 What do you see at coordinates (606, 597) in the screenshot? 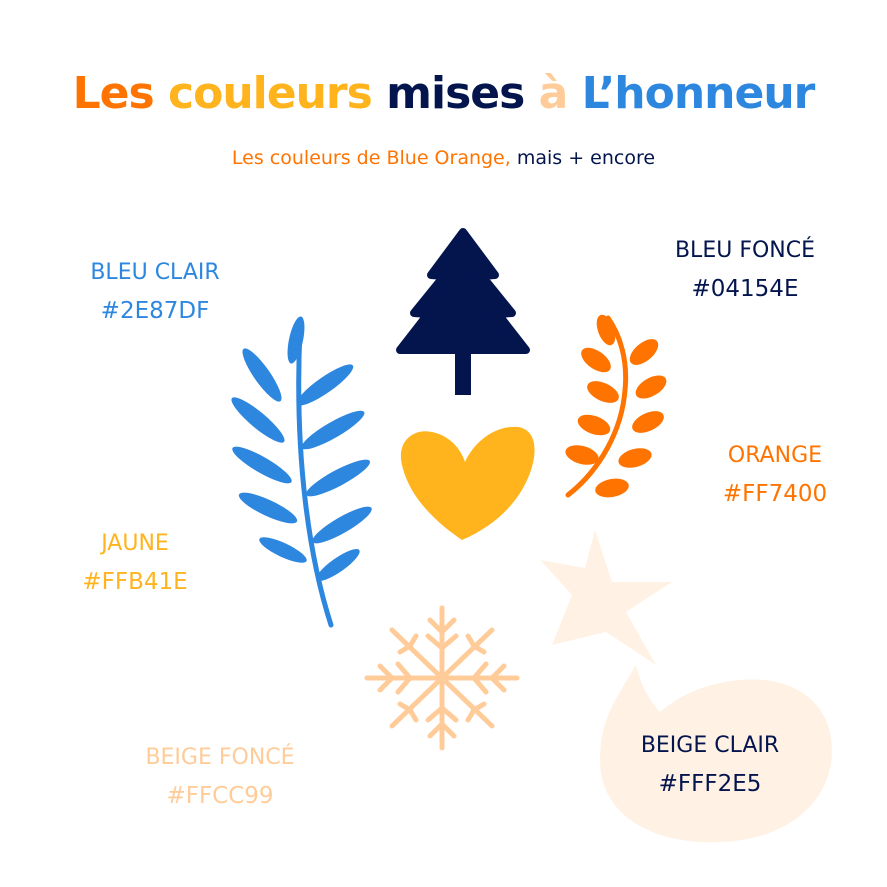
I see `star-icon` at bounding box center [606, 597].